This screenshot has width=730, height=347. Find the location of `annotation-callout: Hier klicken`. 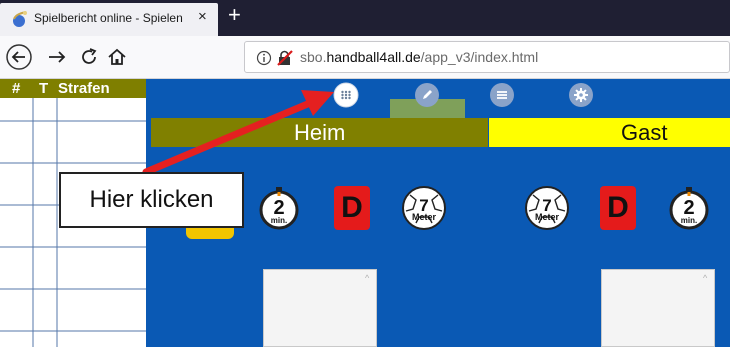

annotation-callout: Hier klicken is located at coordinates (151, 200).